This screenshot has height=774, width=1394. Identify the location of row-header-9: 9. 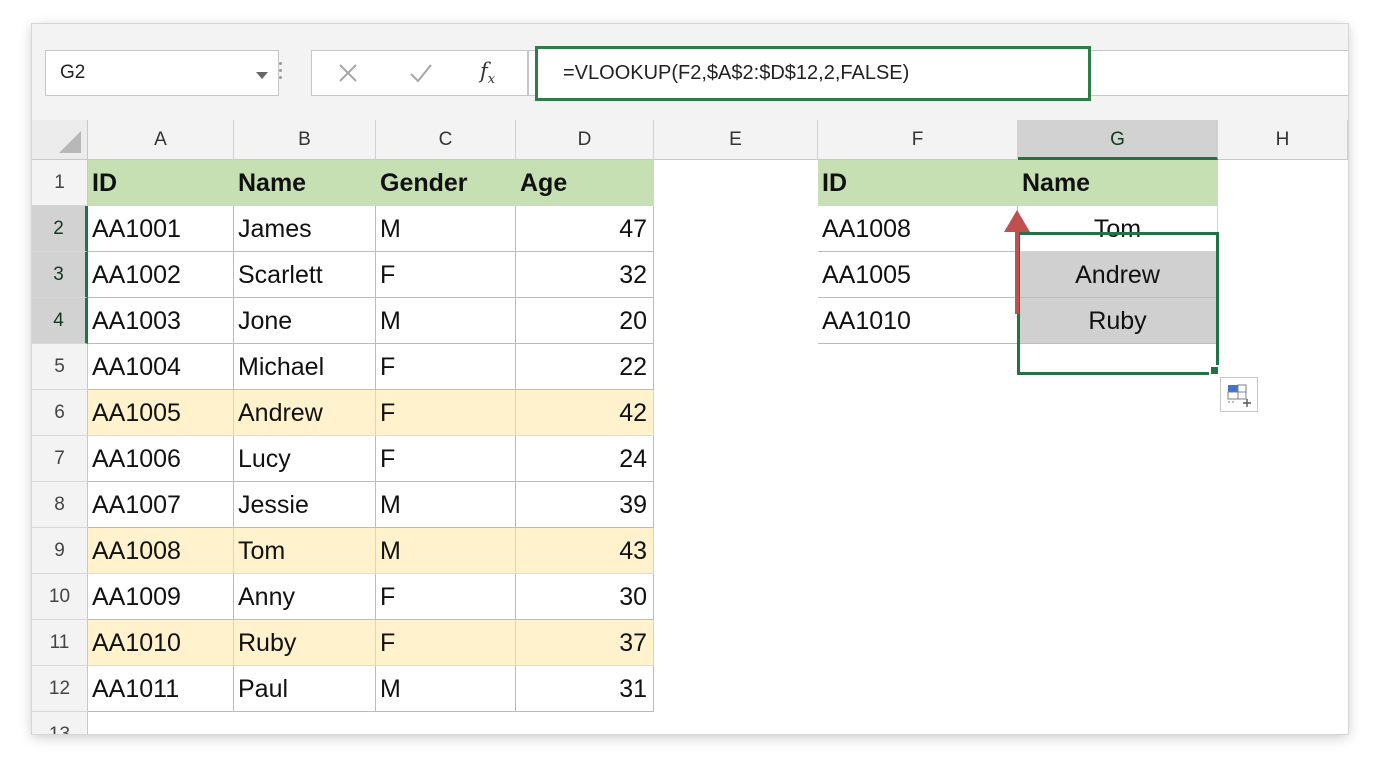
(60, 551).